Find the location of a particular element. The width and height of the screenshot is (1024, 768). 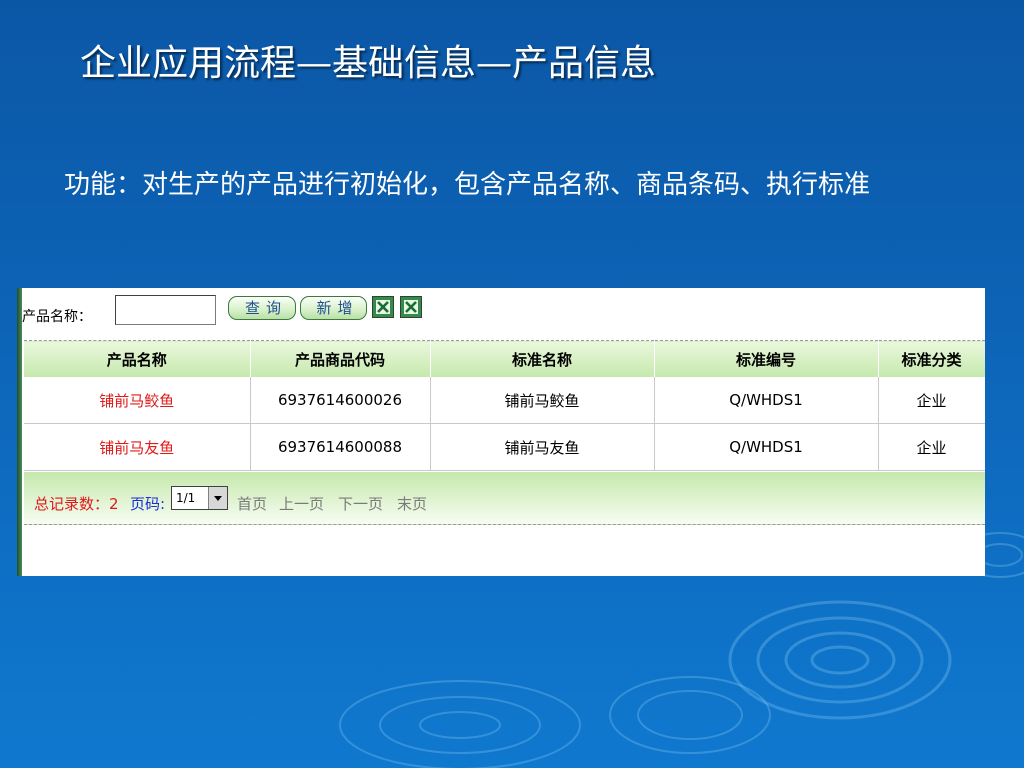

pagination-bar: 总记录数：2 页码: 1/1 首页 上一页 下一页 末页 is located at coordinates (504, 498).